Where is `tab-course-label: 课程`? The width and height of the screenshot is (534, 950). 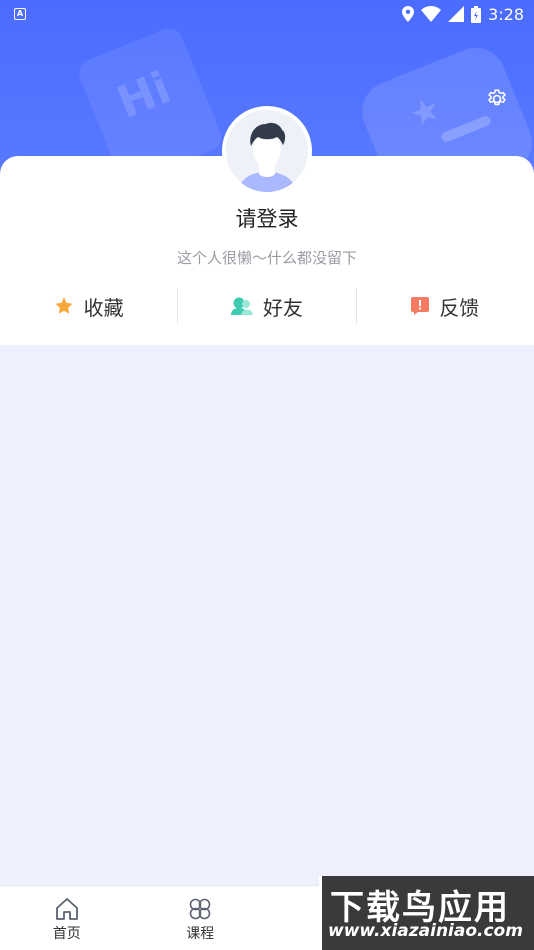
tab-course-label: 课程 is located at coordinates (200, 934).